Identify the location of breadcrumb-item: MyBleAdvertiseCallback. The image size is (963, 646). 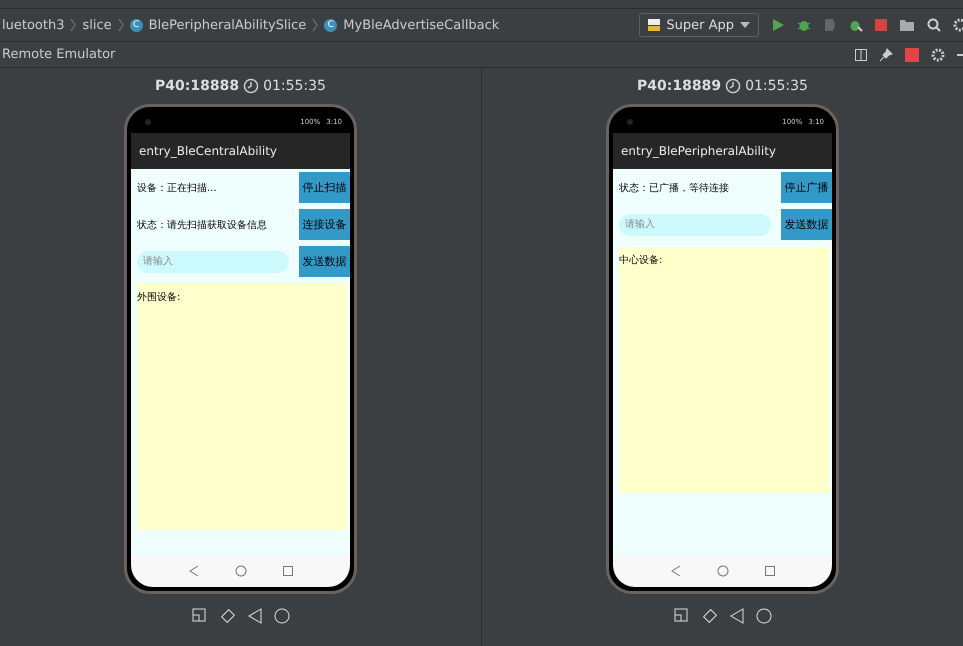
(421, 25).